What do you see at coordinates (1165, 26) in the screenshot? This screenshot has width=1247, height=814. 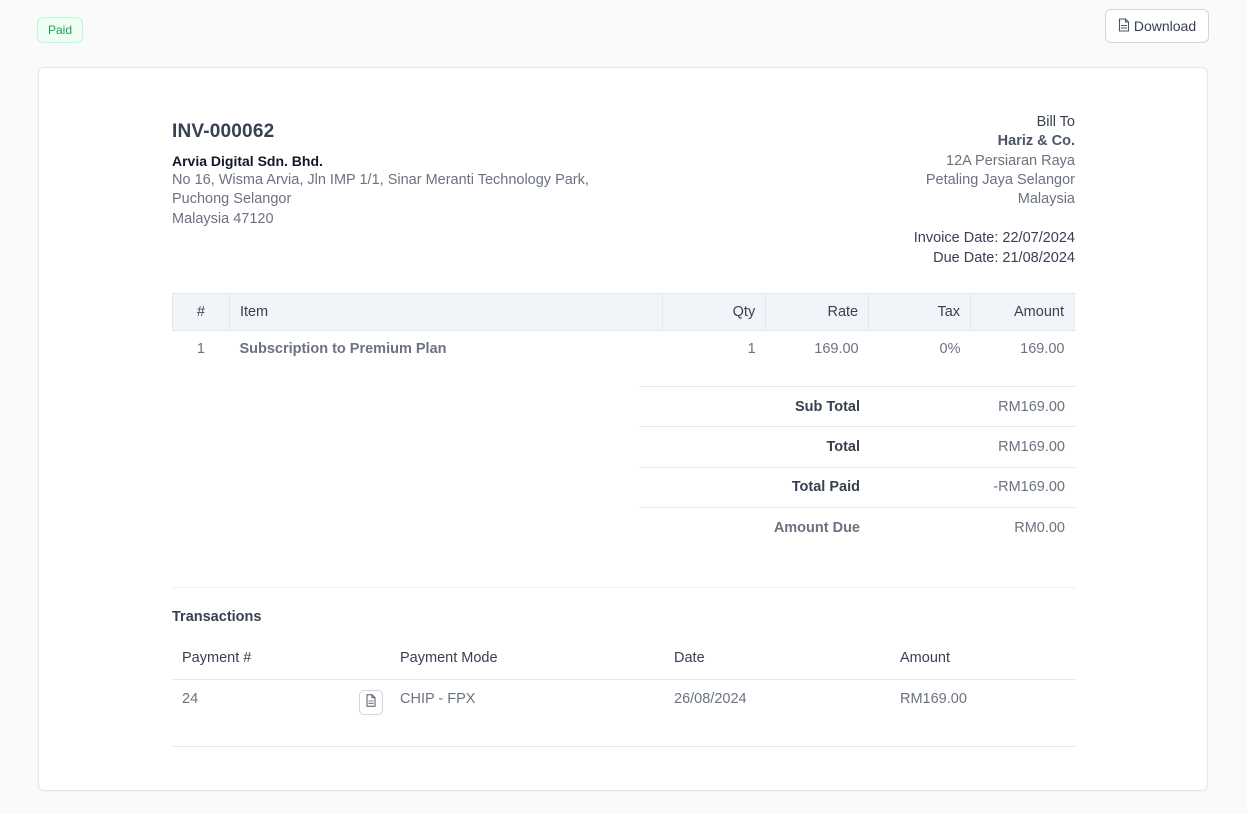 I see `download-label: Download` at bounding box center [1165, 26].